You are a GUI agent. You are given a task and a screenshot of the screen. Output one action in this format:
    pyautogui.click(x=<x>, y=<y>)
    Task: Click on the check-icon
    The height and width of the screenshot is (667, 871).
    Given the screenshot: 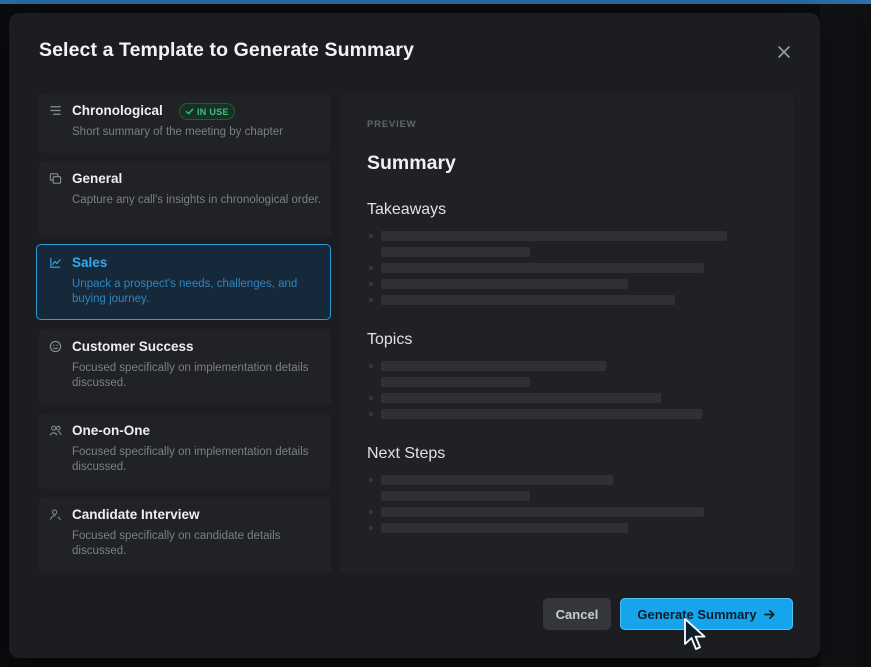 What is the action you would take?
    pyautogui.click(x=189, y=111)
    